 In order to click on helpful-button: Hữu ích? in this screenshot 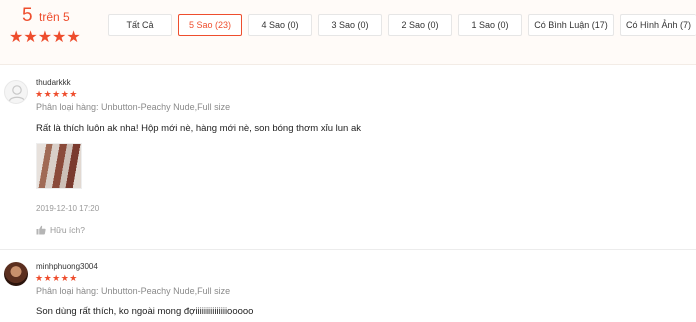, I will do `click(60, 230)`.